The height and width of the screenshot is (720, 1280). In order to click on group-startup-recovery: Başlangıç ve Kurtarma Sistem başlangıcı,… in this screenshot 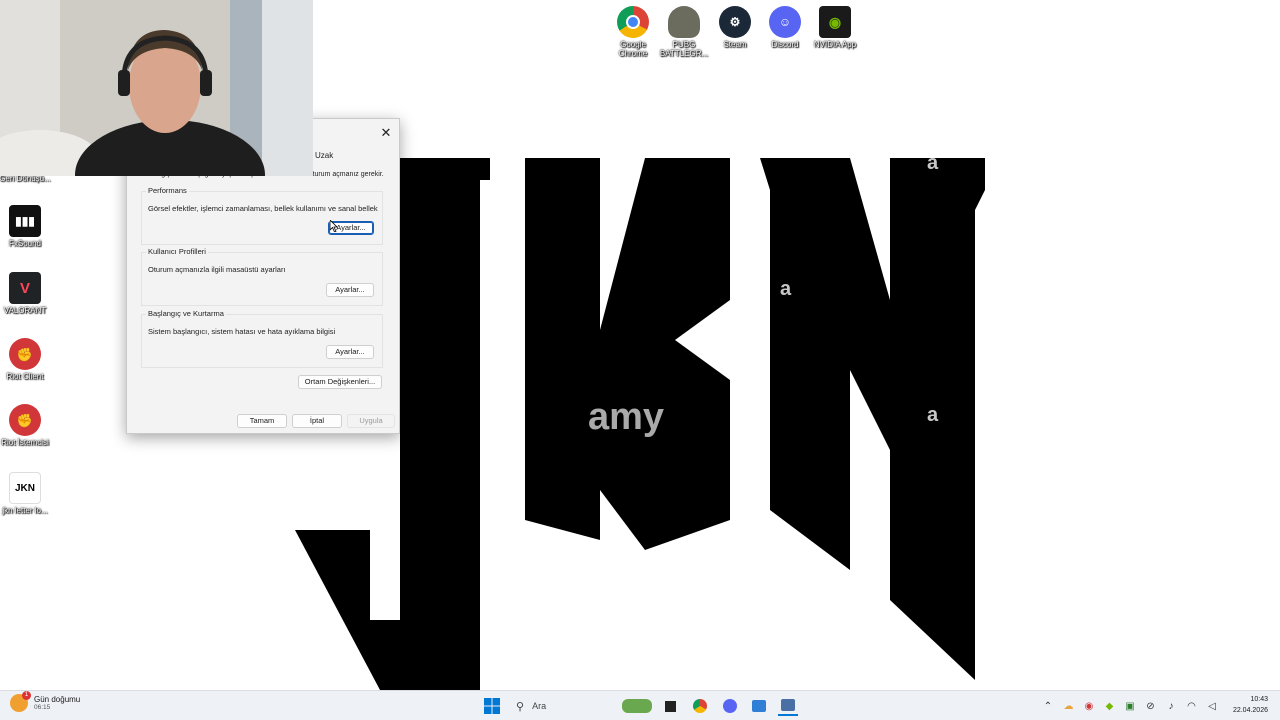, I will do `click(262, 338)`.